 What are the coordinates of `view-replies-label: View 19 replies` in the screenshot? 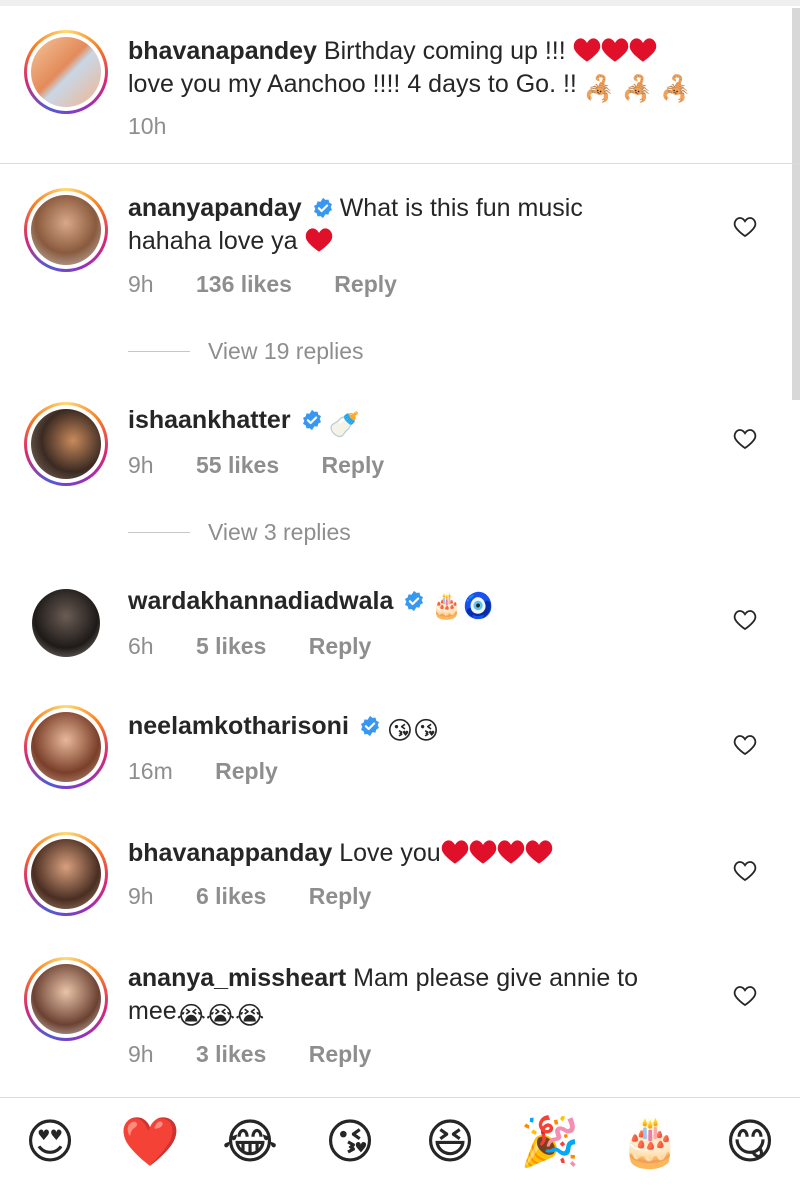 It's located at (286, 351).